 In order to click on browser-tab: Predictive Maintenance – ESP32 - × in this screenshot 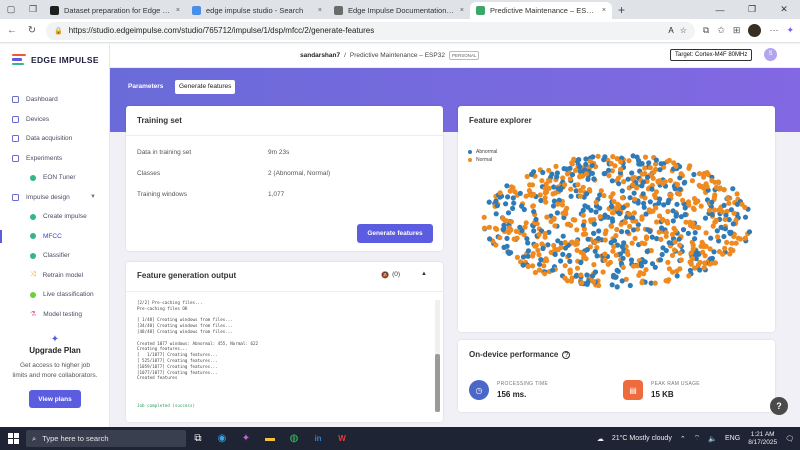, I will do `click(541, 10)`.